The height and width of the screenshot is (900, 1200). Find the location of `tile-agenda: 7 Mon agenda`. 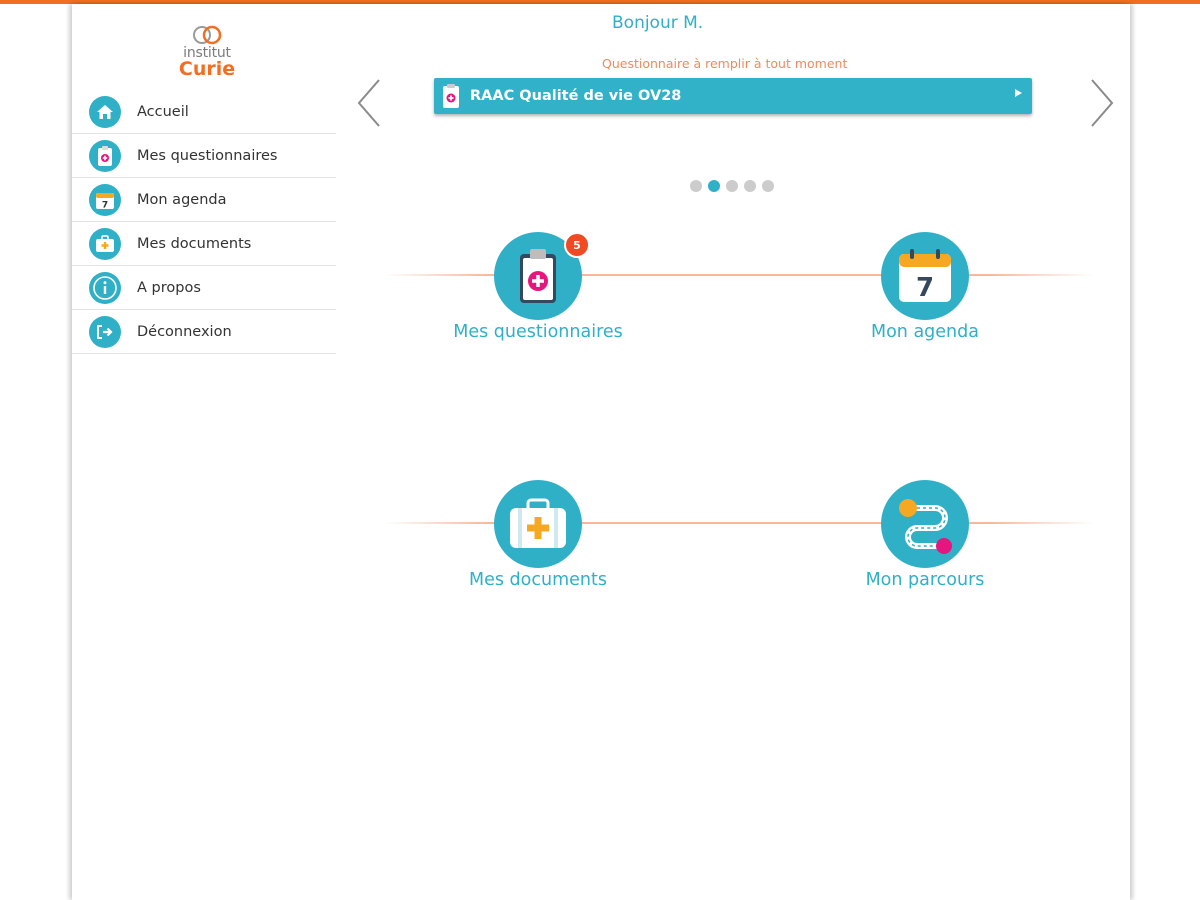

tile-agenda: 7 Mon agenda is located at coordinates (925, 287).